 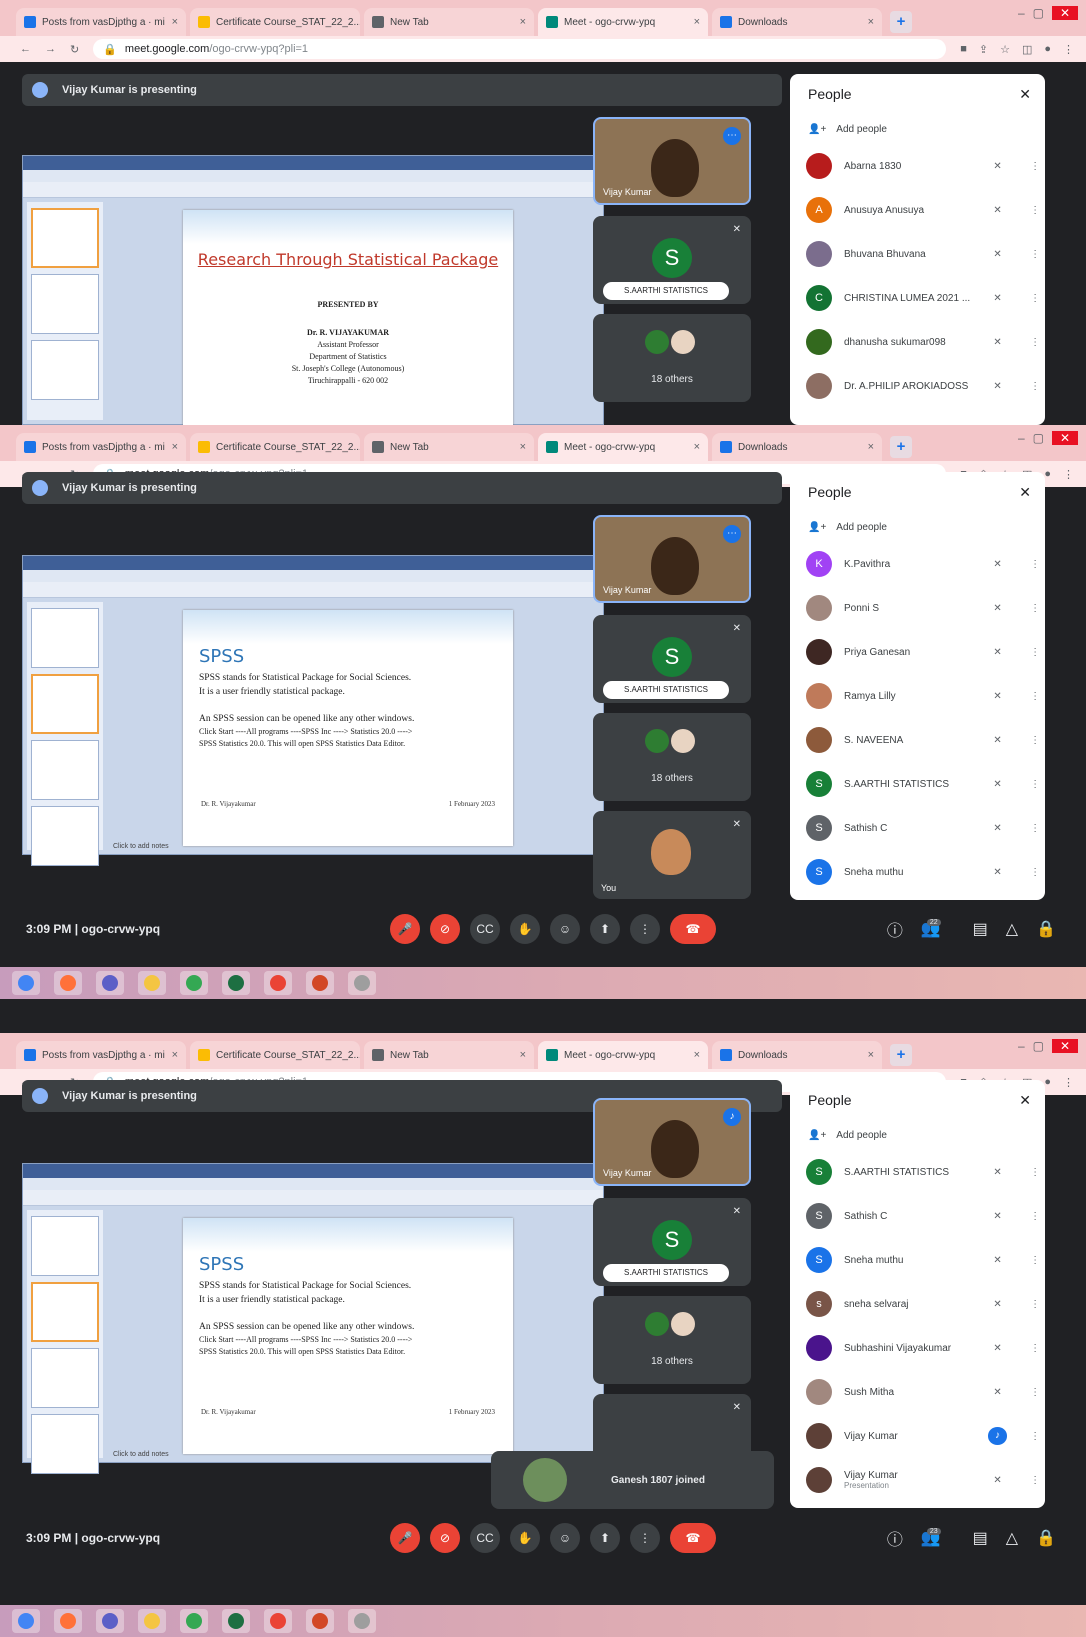 I want to click on participant-row: Bhuvana Bhuvana ✕ ⋮, so click(x=917, y=254).